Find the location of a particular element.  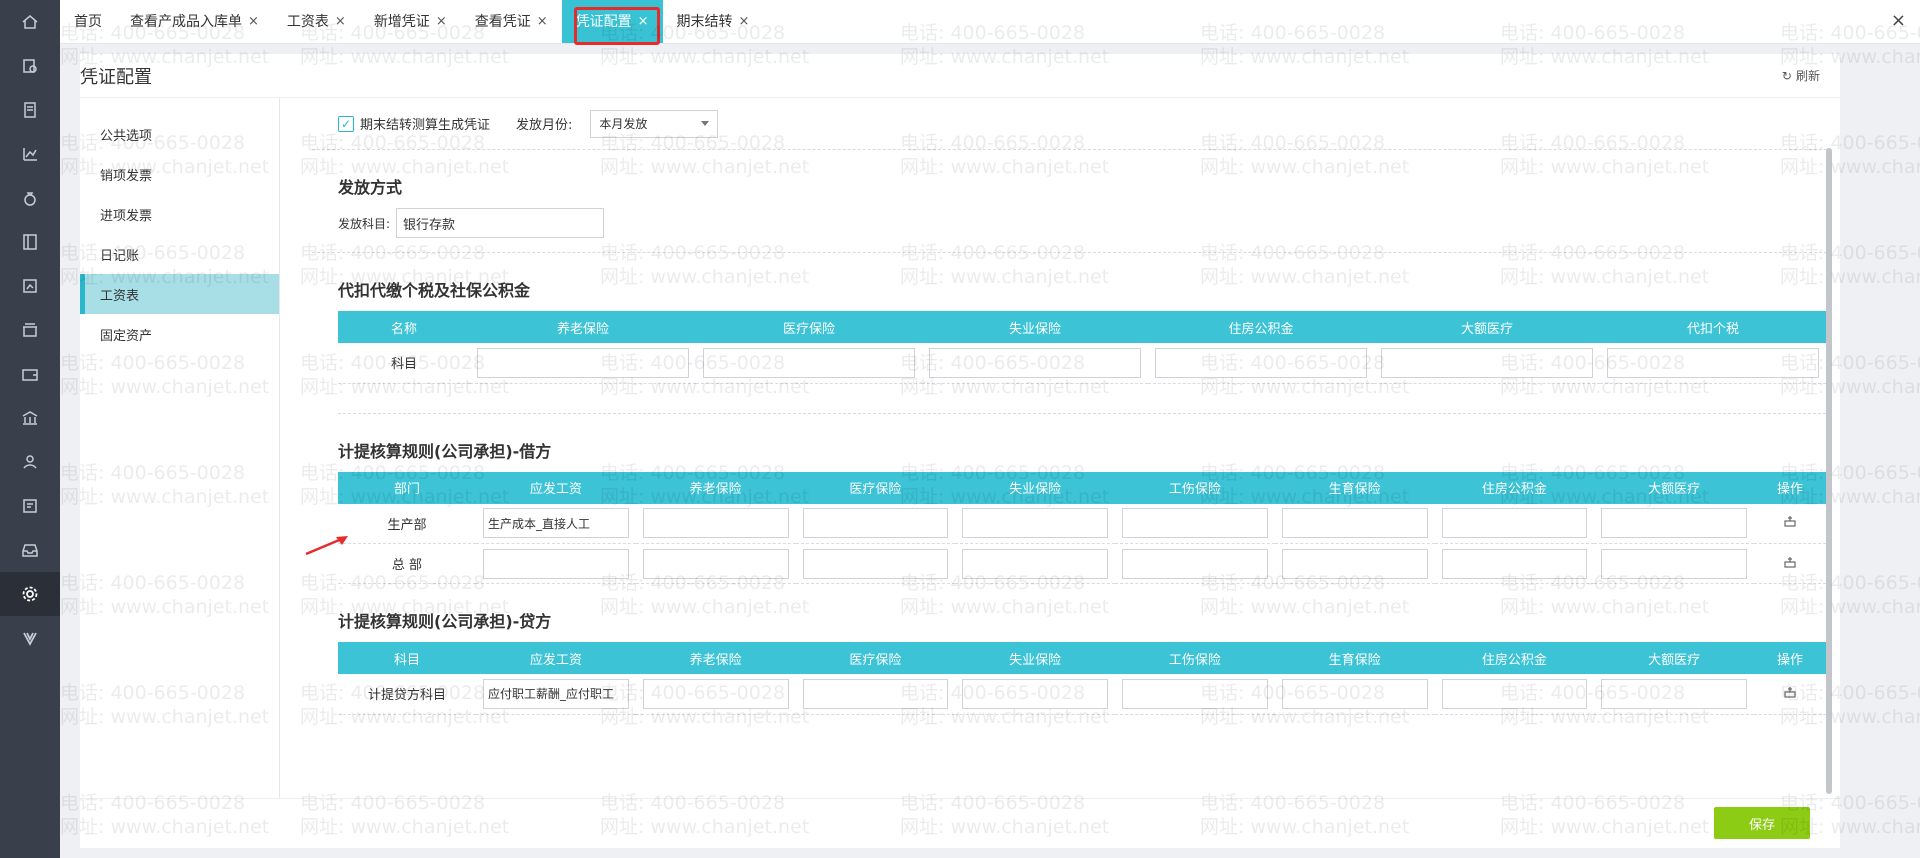

table-cell: 生产成本_直接人工 is located at coordinates (556, 523).